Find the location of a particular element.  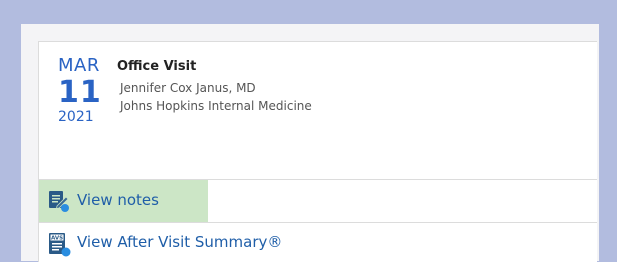

view-after-visit-summary-button: AVS View After Visit Summary® is located at coordinates (318, 242).